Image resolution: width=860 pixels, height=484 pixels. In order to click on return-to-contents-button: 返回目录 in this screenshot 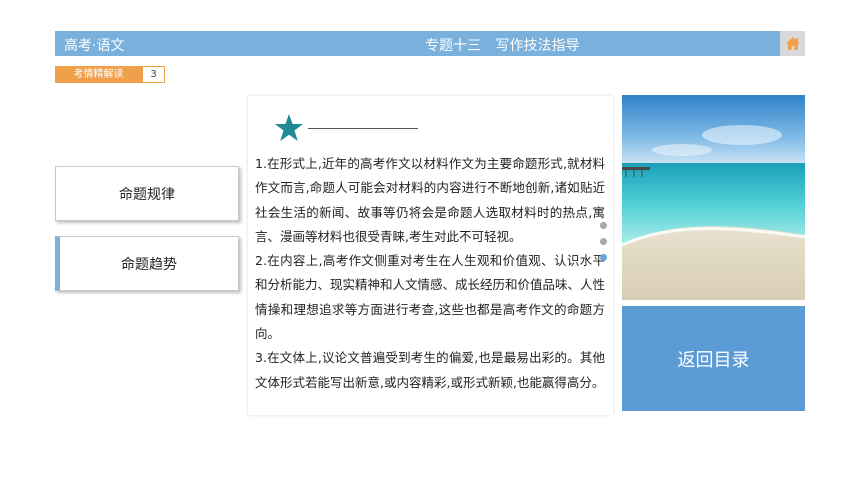, I will do `click(713, 358)`.